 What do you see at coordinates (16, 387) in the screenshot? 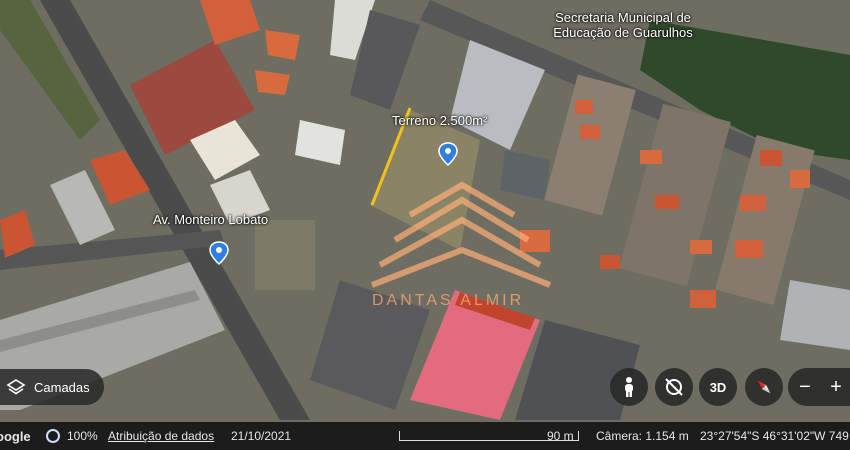
I see `layers-icon` at bounding box center [16, 387].